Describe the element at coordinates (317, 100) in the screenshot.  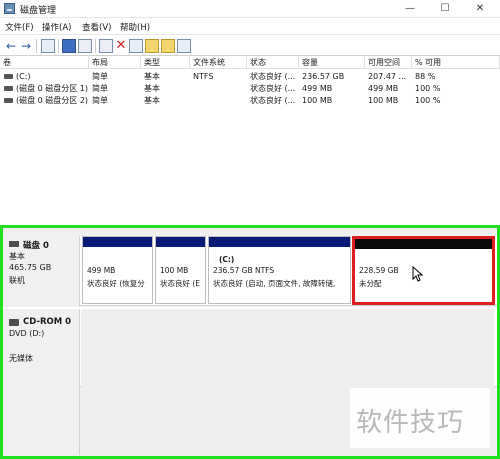
I see `table-cell-capacity: 100 MB` at that location.